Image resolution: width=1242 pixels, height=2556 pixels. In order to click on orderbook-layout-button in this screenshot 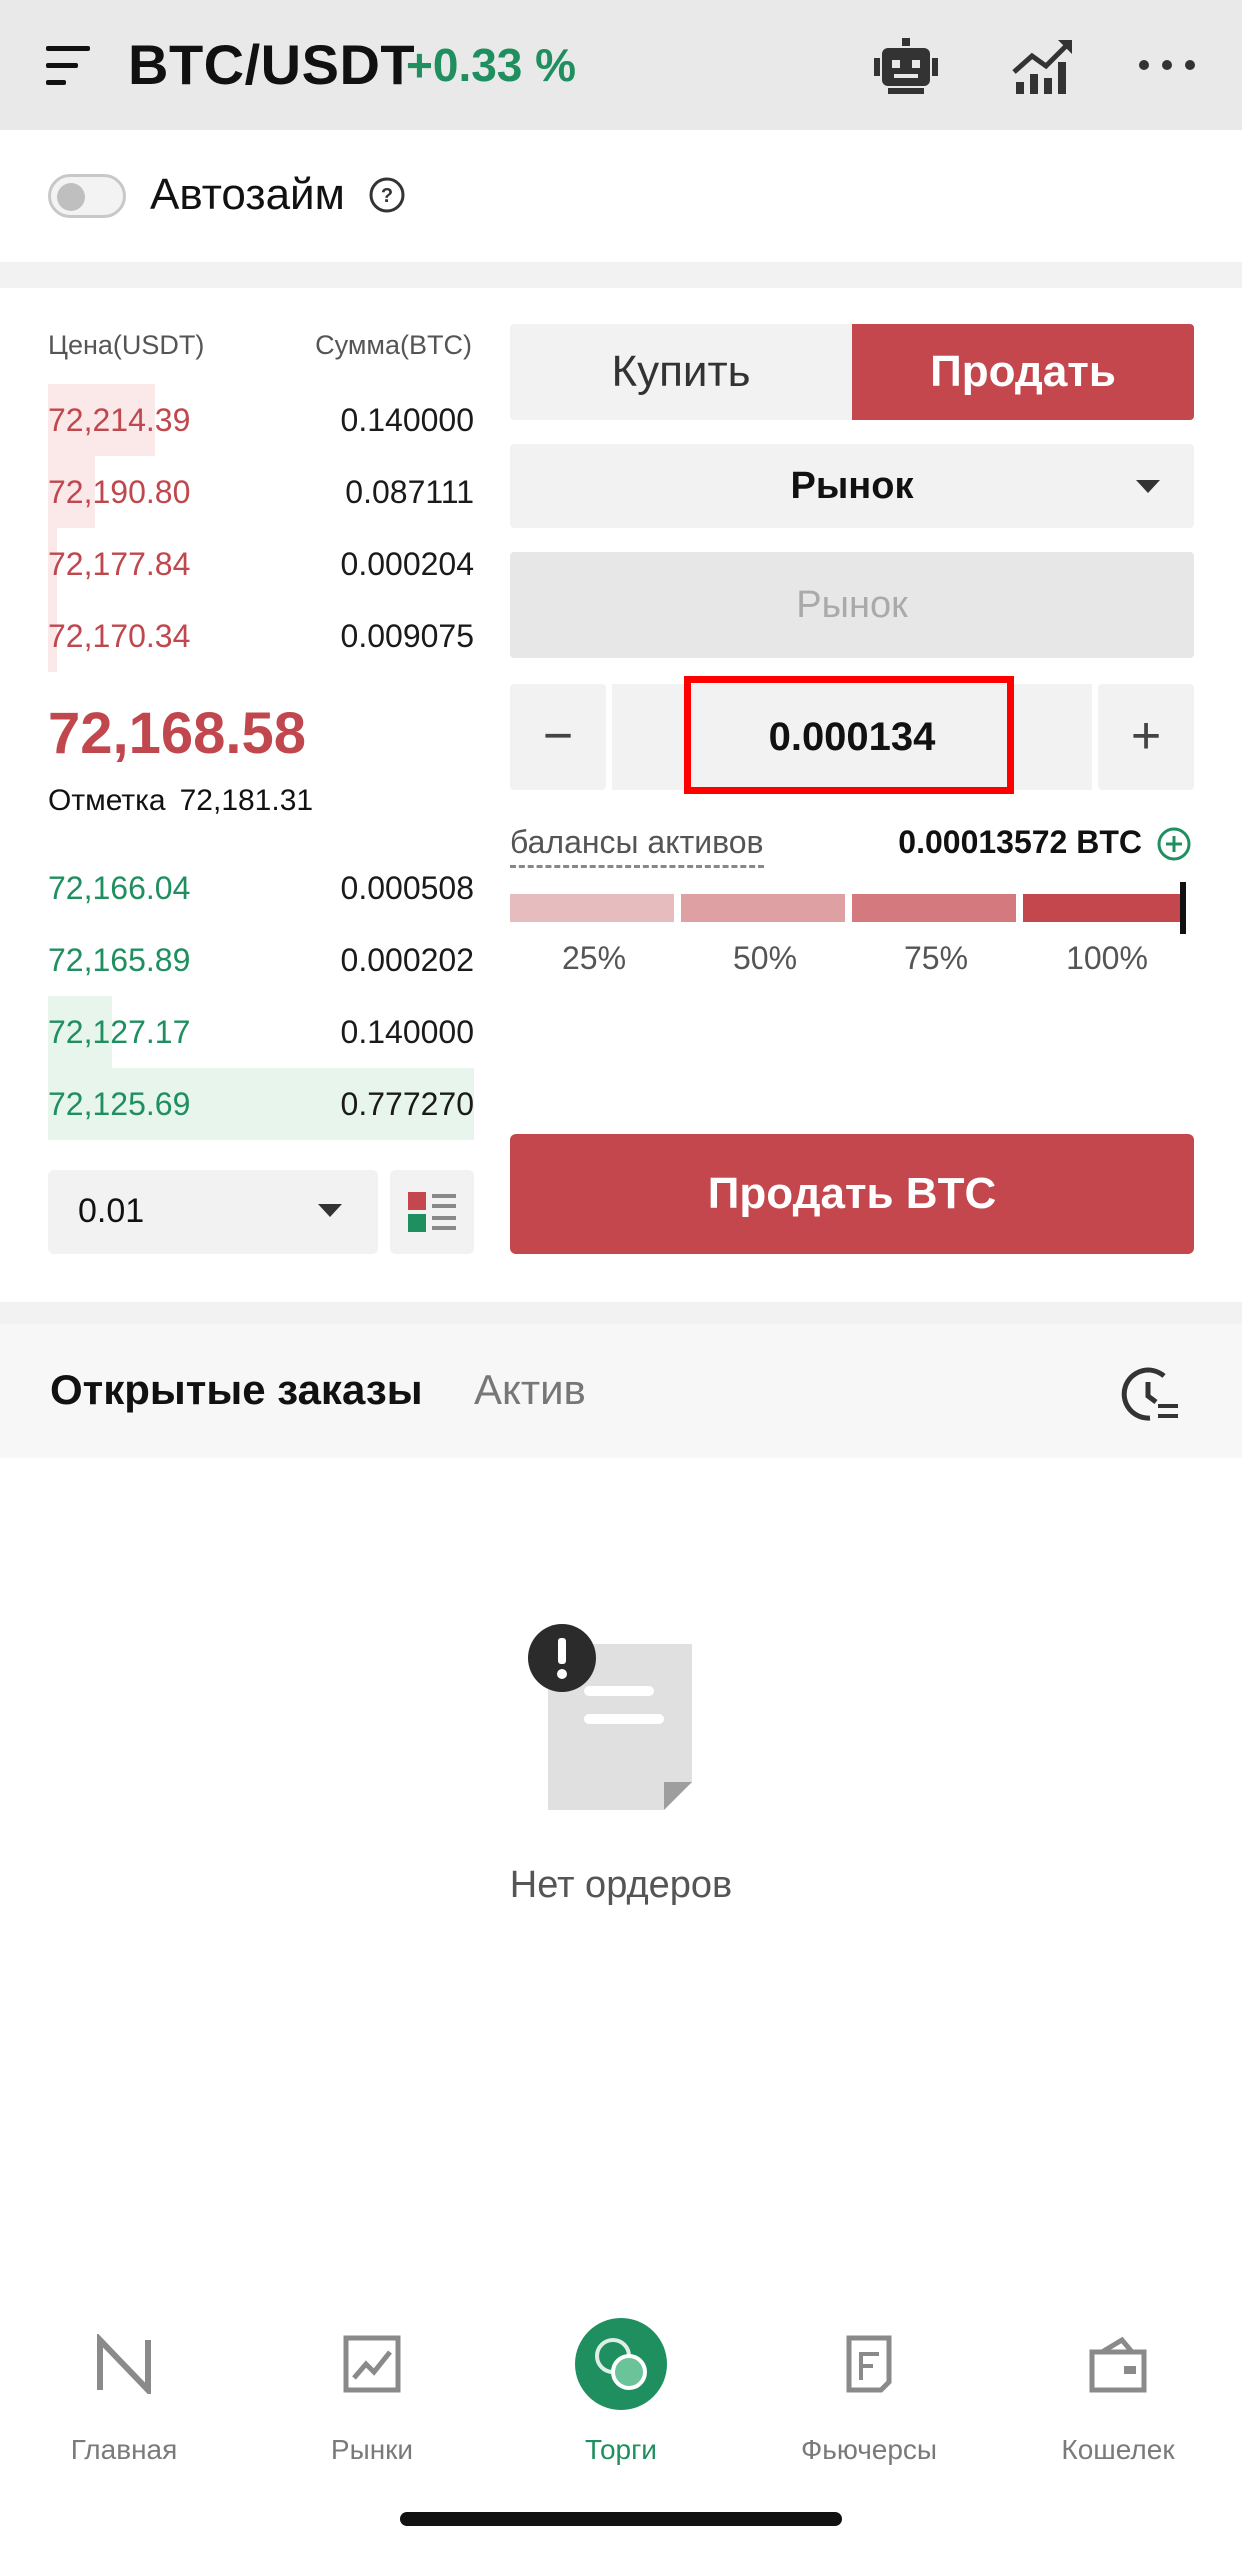, I will do `click(432, 1212)`.